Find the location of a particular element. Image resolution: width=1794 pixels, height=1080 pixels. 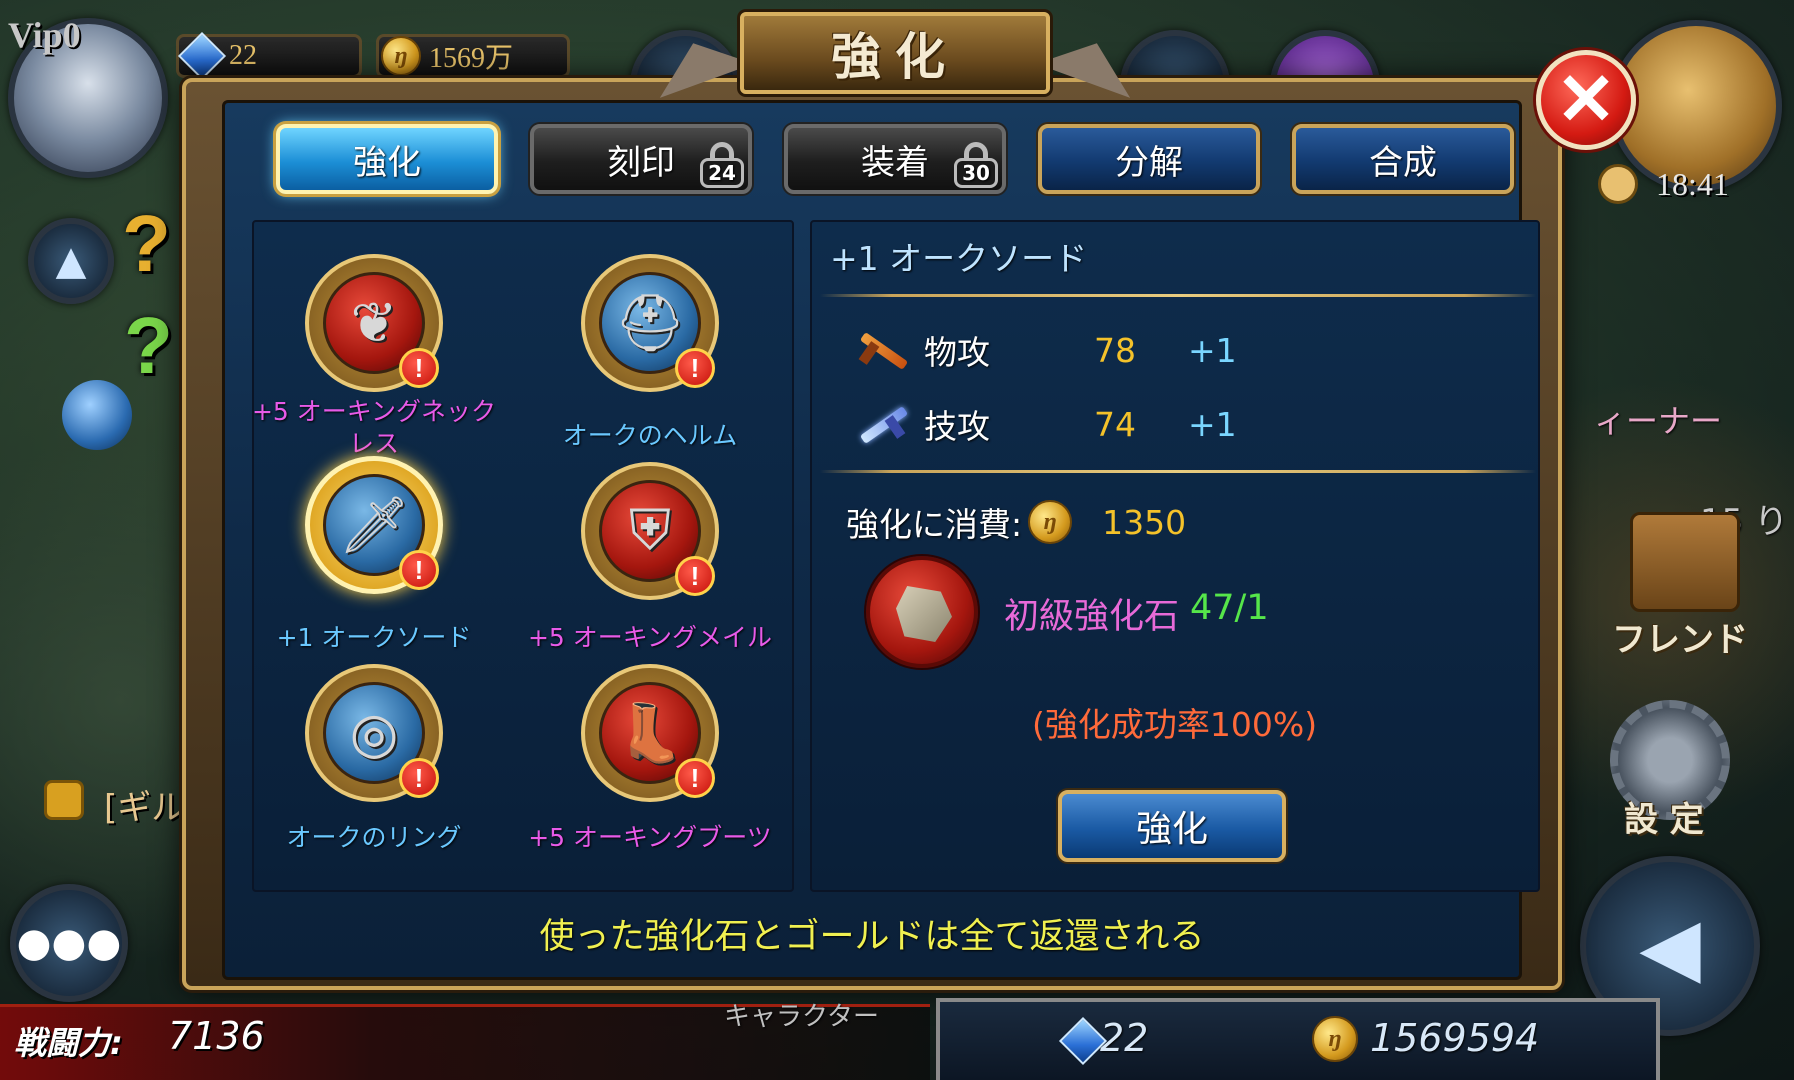

enhance-stone-icon is located at coordinates (922, 612).